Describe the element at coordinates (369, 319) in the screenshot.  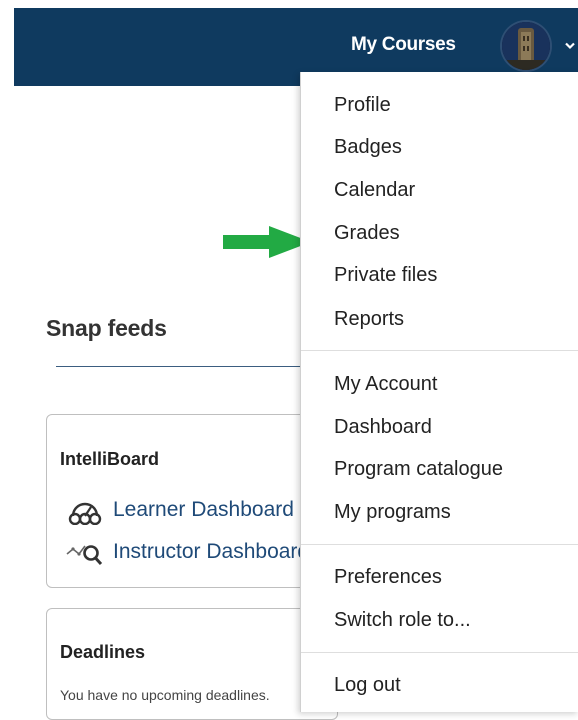
I see `menu-item-reports: Reports` at that location.